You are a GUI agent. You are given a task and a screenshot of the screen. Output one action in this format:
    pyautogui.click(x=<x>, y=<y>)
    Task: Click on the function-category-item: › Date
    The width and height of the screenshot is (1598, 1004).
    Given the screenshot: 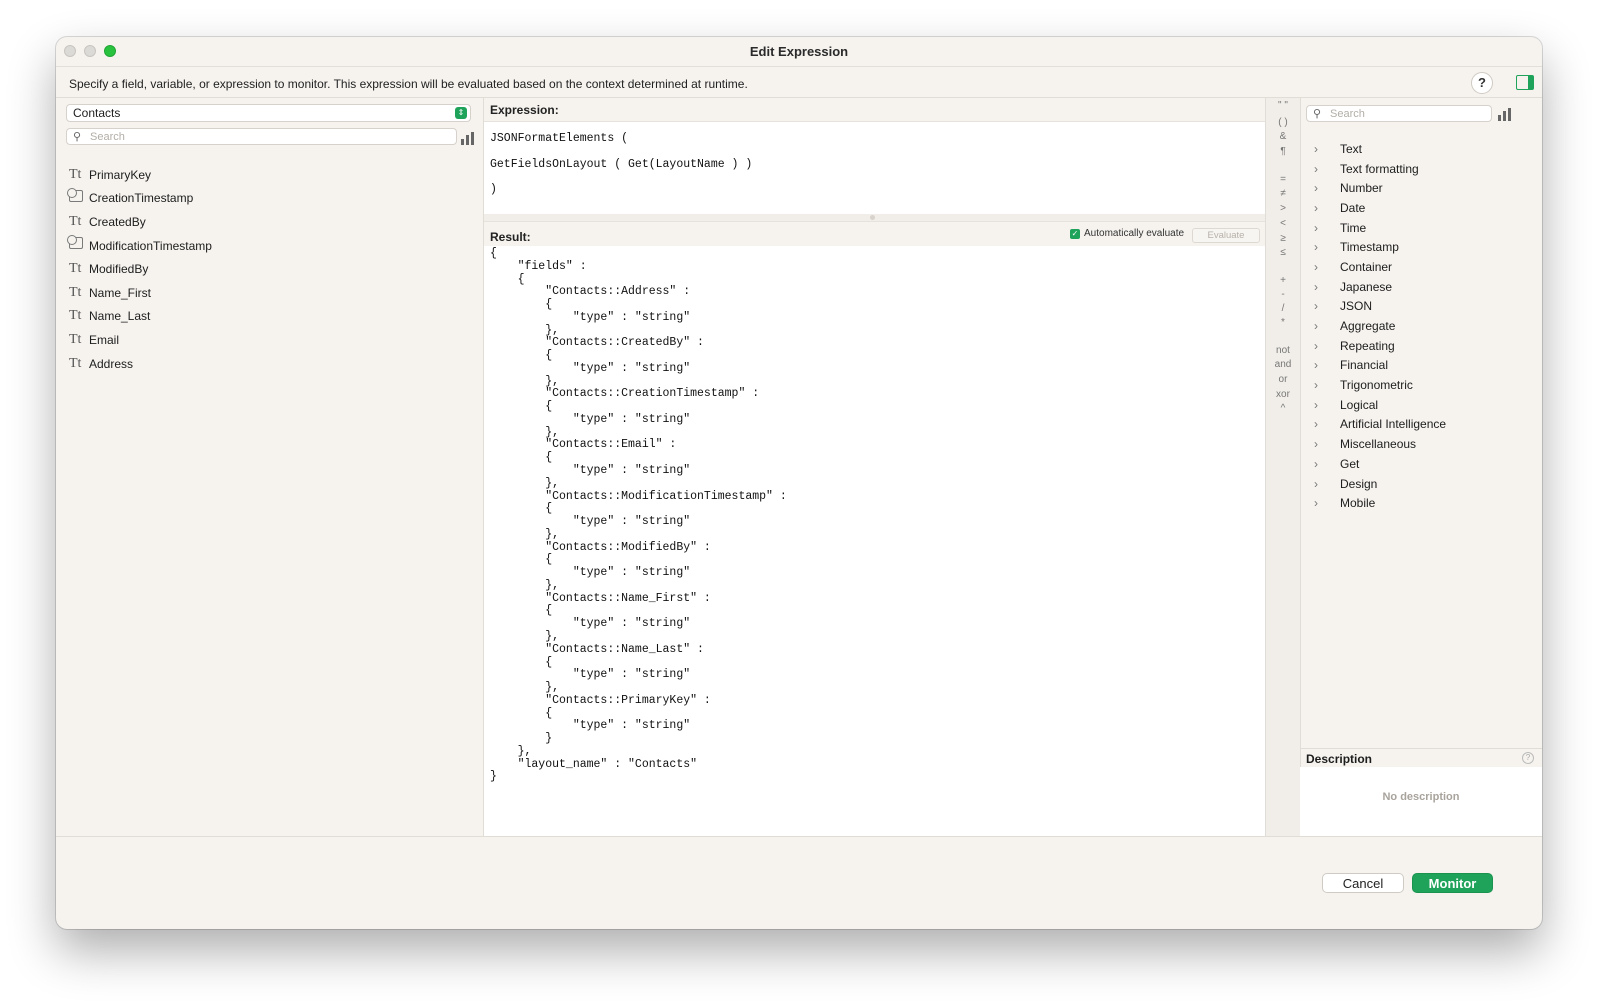 What is the action you would take?
    pyautogui.click(x=1380, y=208)
    